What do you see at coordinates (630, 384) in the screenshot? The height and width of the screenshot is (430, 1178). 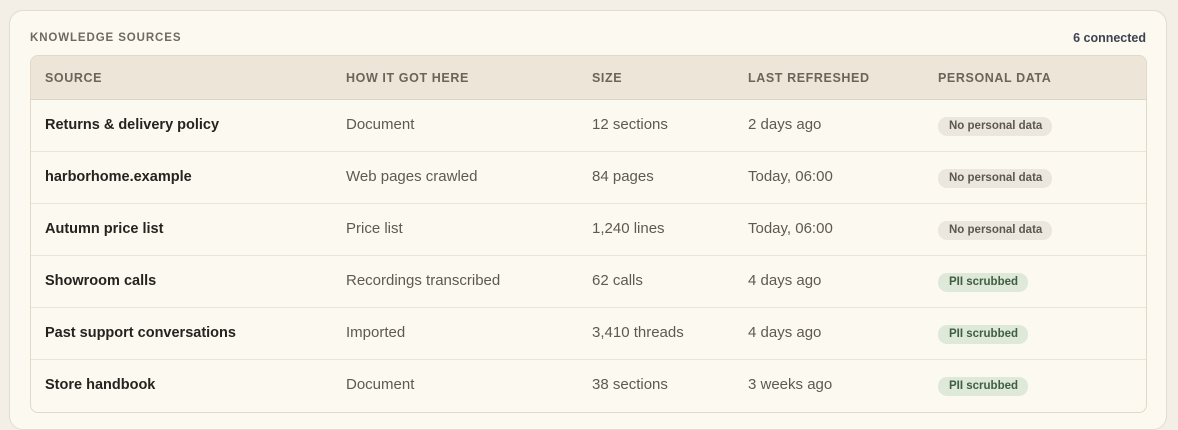 I see `source-size: 38 sections` at bounding box center [630, 384].